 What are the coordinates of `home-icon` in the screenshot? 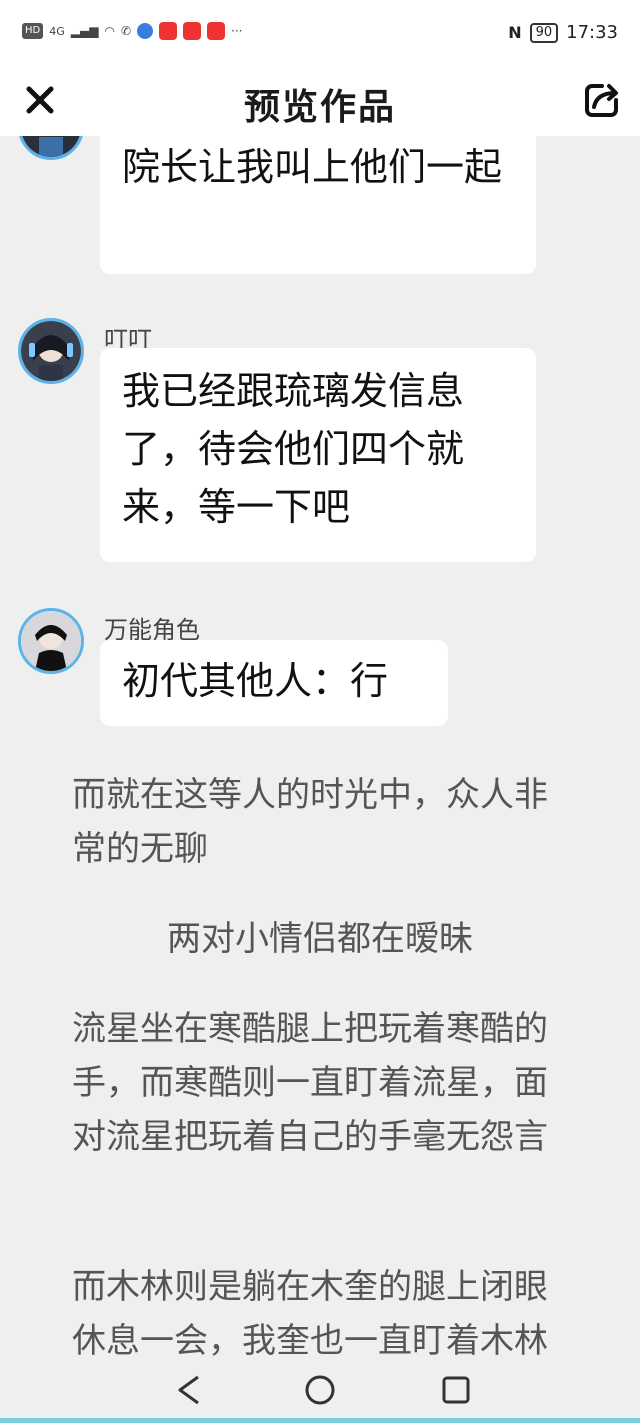 It's located at (320, 1390).